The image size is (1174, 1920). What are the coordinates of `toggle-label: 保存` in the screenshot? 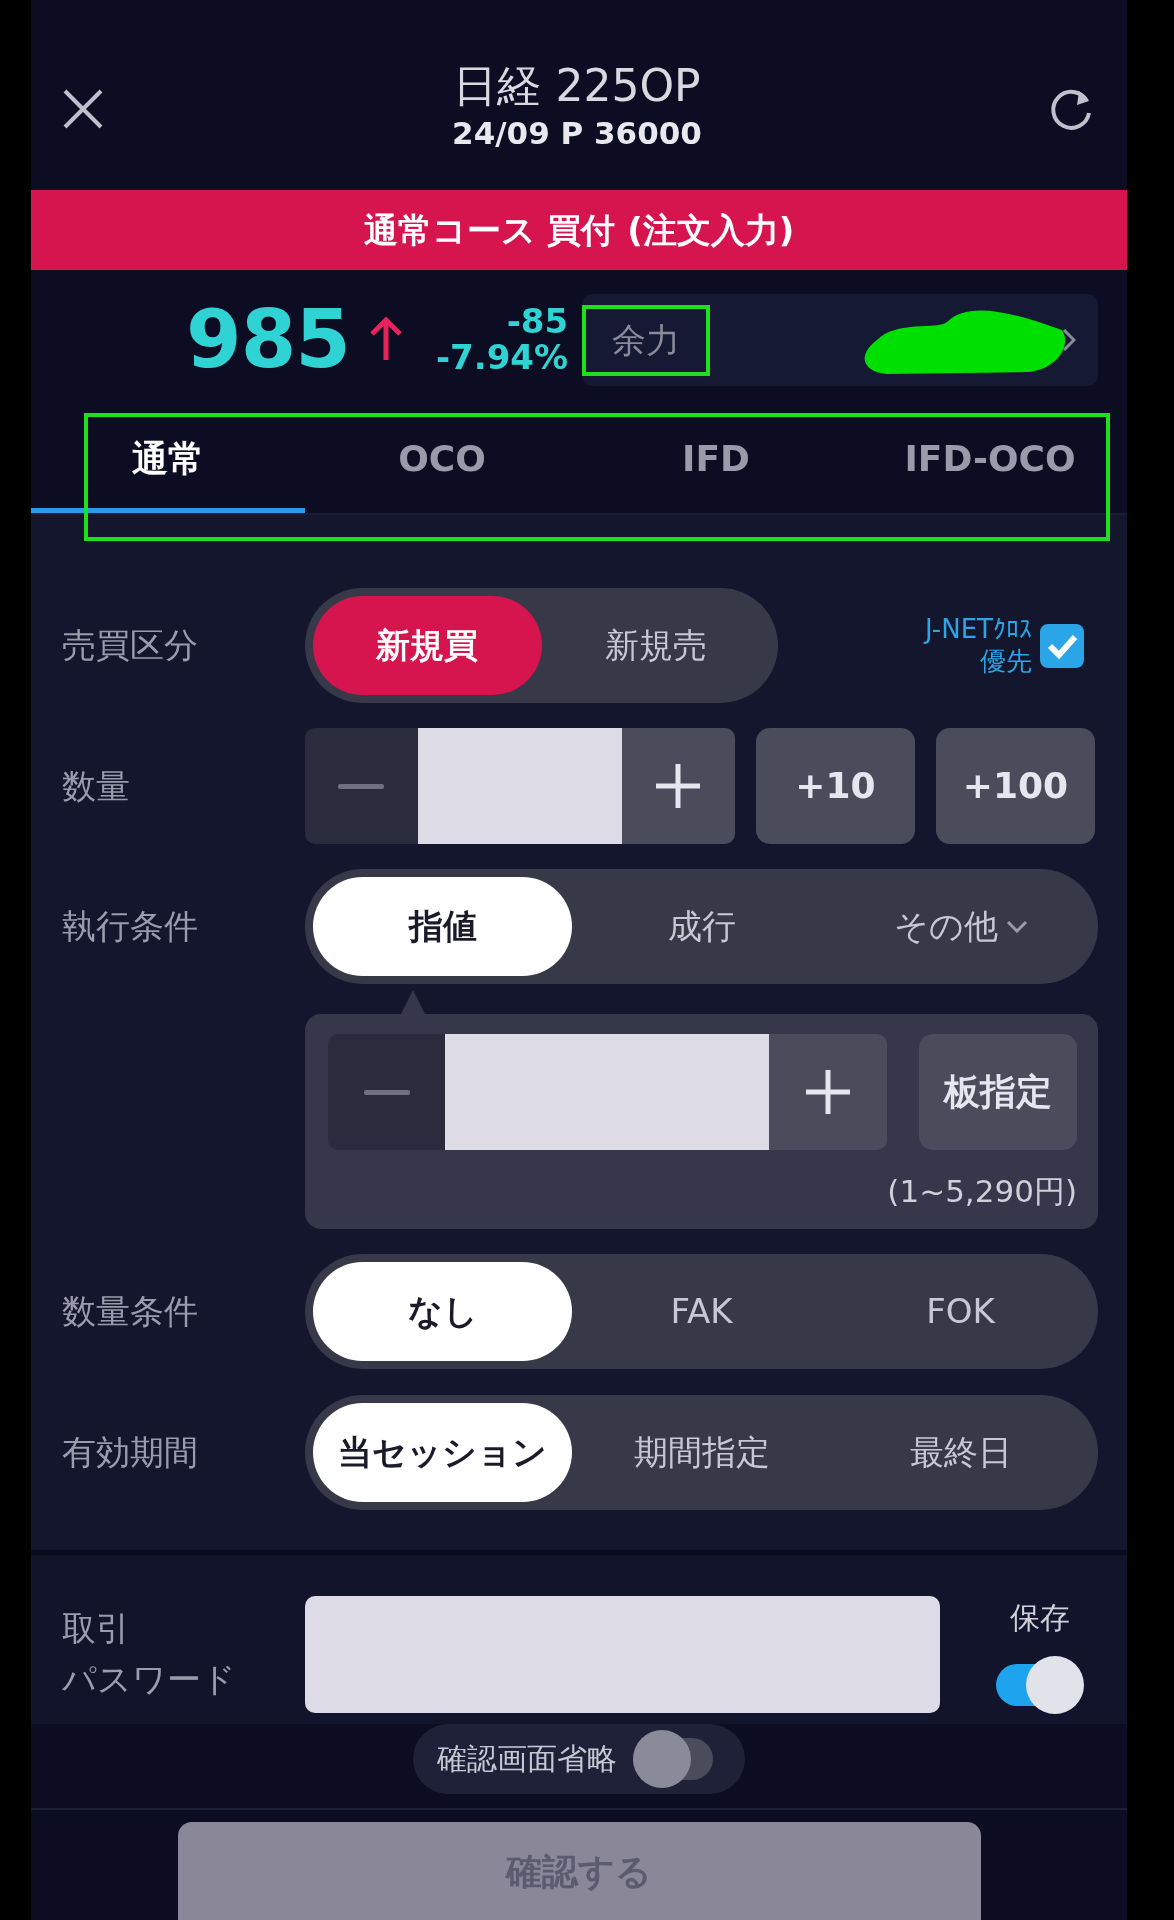 It's located at (1040, 1617).